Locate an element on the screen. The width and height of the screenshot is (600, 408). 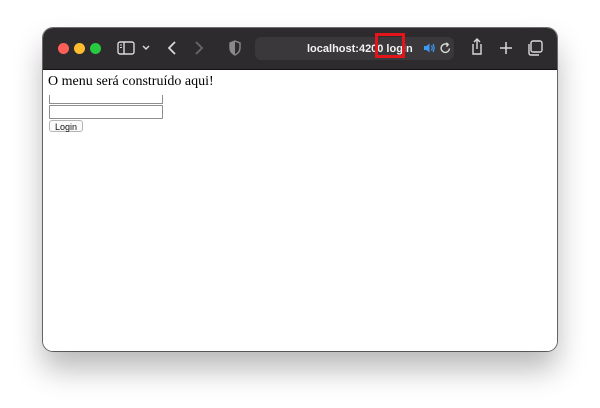
reload-icon is located at coordinates (445, 48).